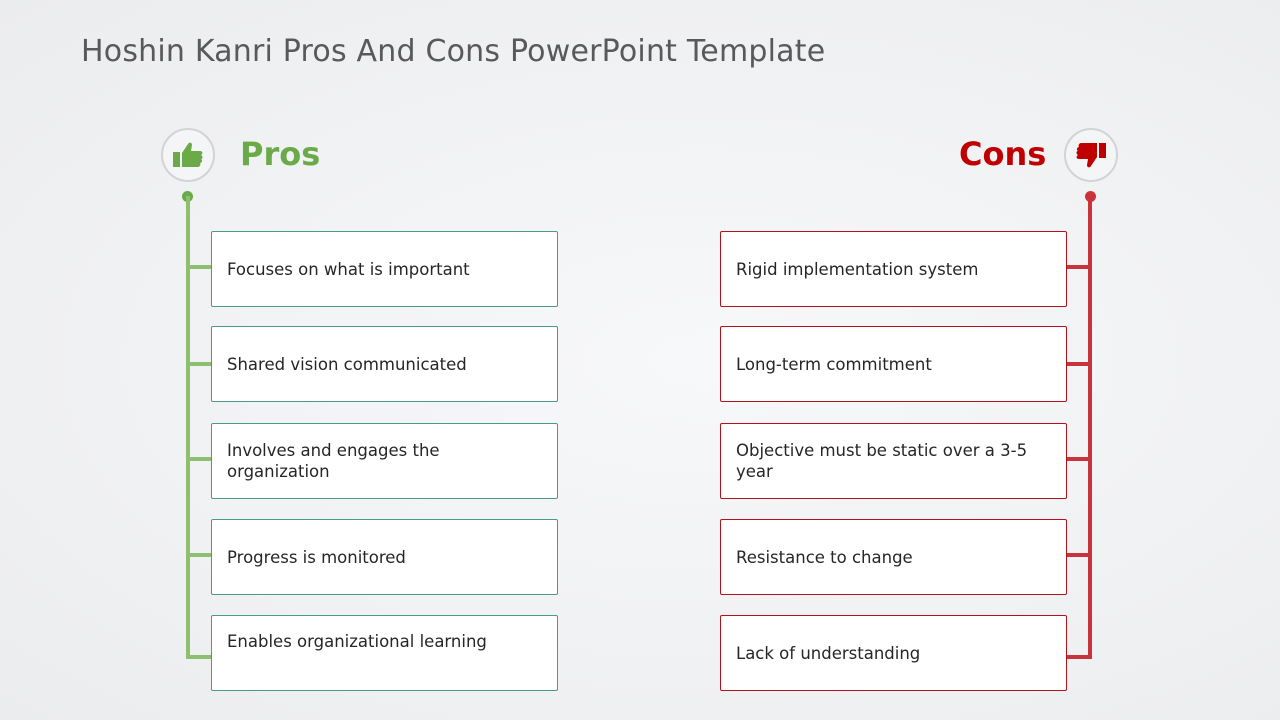  I want to click on pros-item-text: Focuses on what is important, so click(348, 269).